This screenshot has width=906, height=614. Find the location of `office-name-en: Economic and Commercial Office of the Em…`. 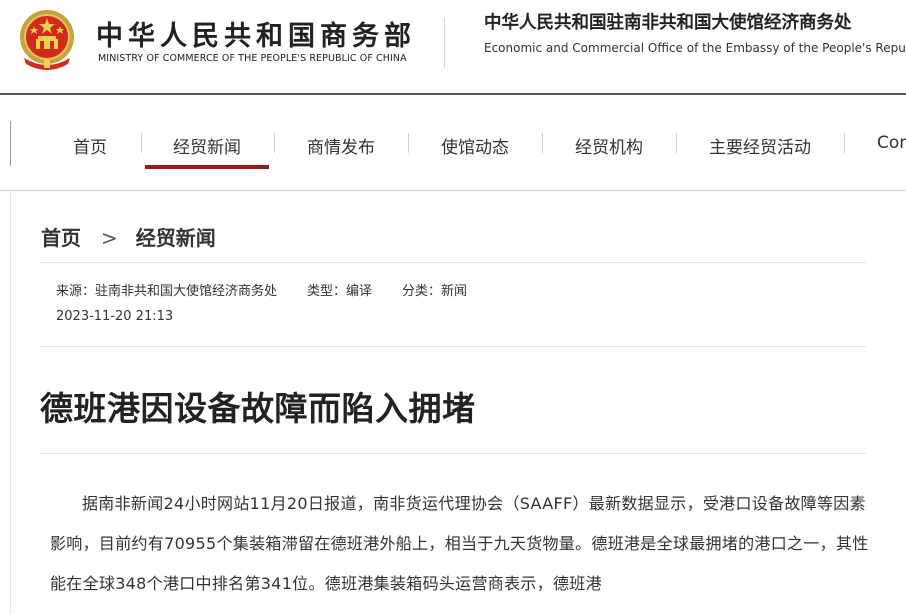

office-name-en: Economic and Commercial Office of the Em… is located at coordinates (695, 48).